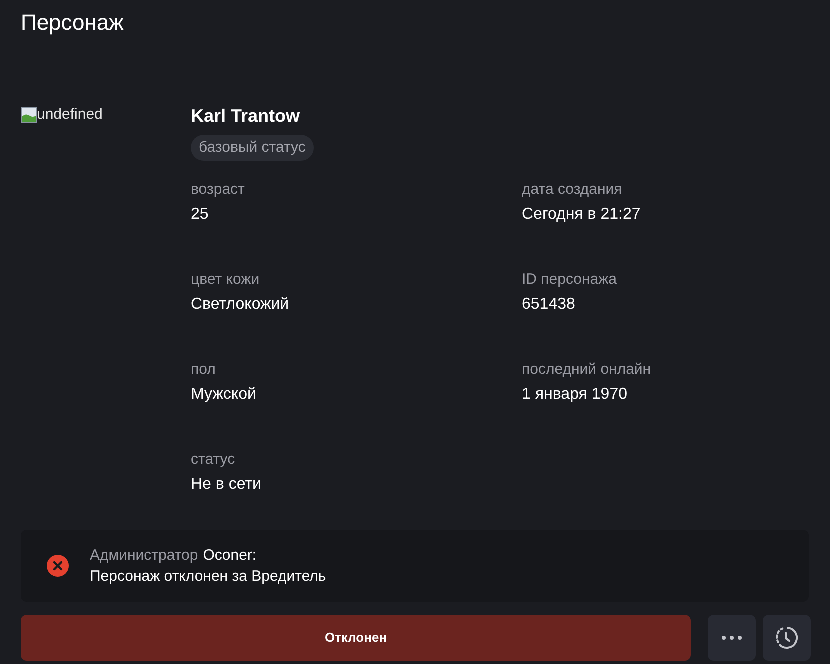 The width and height of the screenshot is (830, 664). I want to click on image-alt-text: undefined, so click(70, 115).